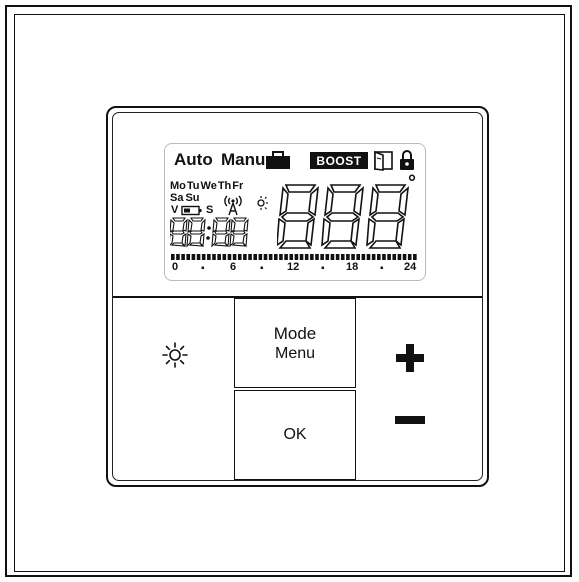  I want to click on timeline-label-18: 18, so click(352, 267).